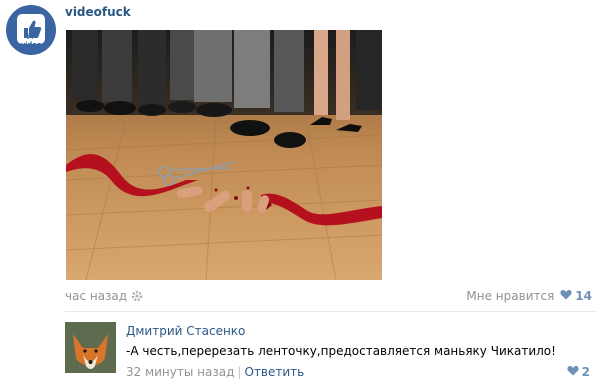 Image resolution: width=604 pixels, height=384 pixels. What do you see at coordinates (330, 311) in the screenshot?
I see `comments-divider` at bounding box center [330, 311].